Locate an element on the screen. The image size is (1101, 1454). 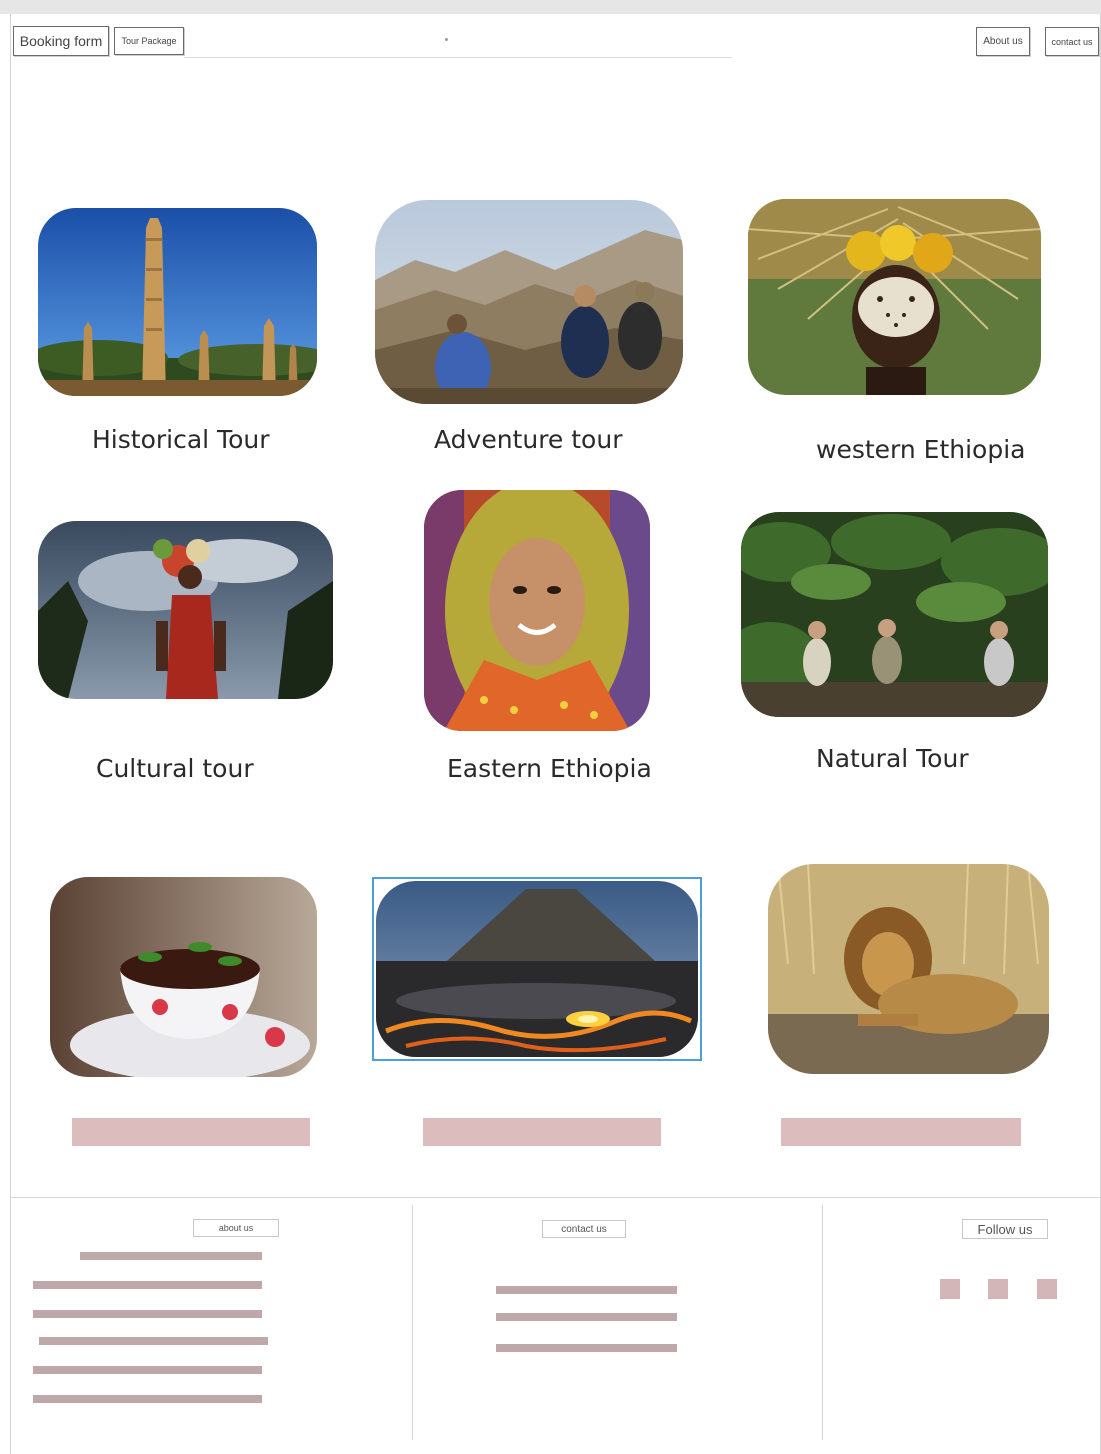
natural-tour-title: Natural Tour is located at coordinates (892, 758).